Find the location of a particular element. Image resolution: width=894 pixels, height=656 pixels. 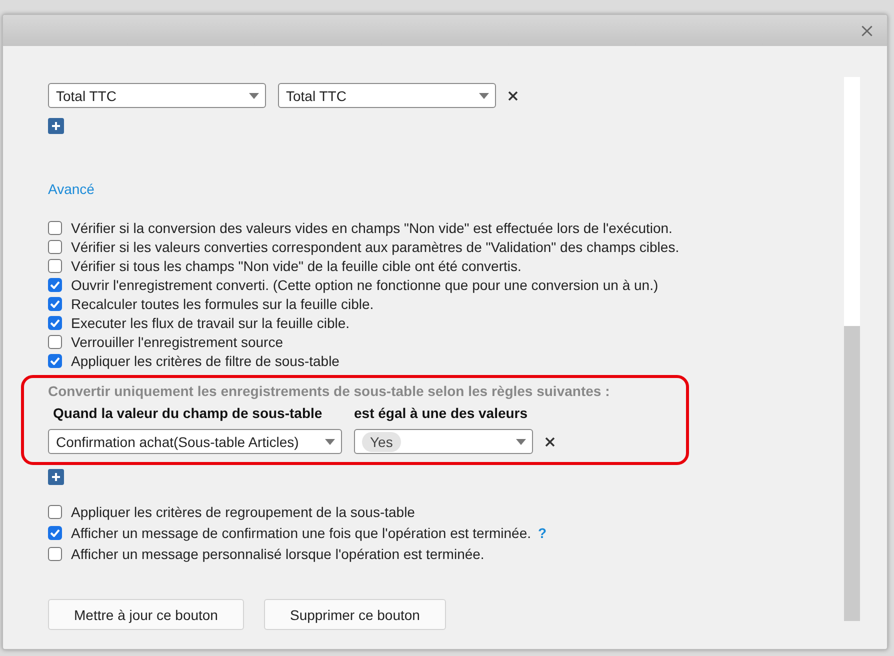

target-field-select: Total TTC is located at coordinates (387, 95).